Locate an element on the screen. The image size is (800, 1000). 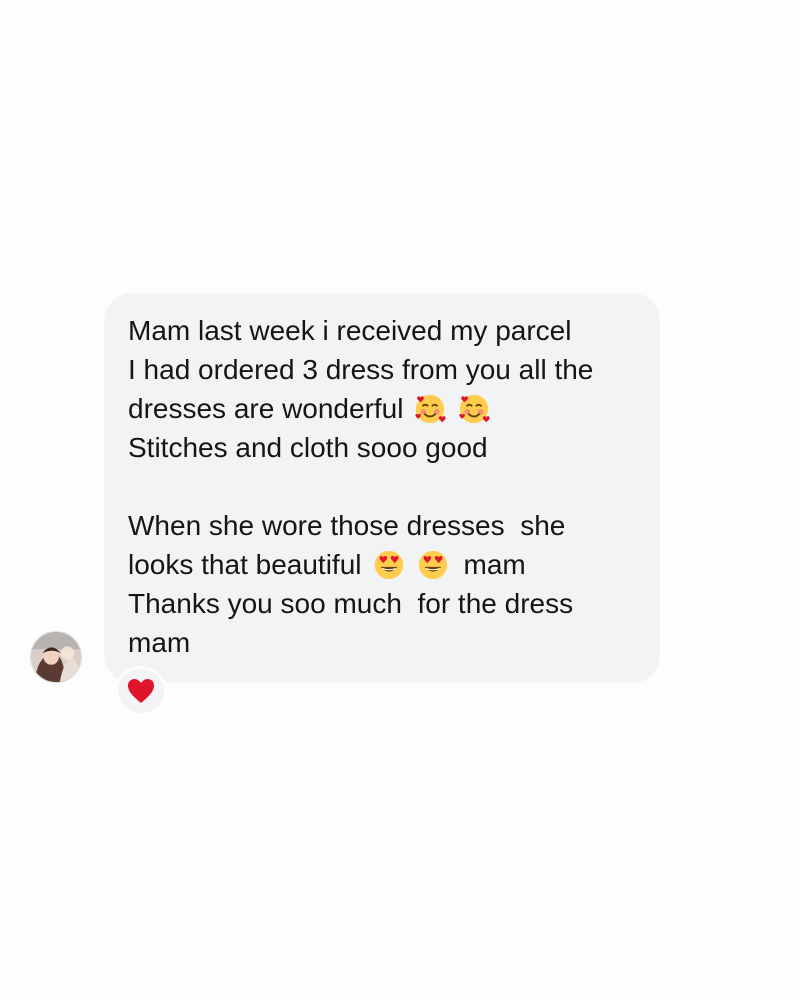
message-text: Thanks you soo much for the dress is located at coordinates (351, 603).